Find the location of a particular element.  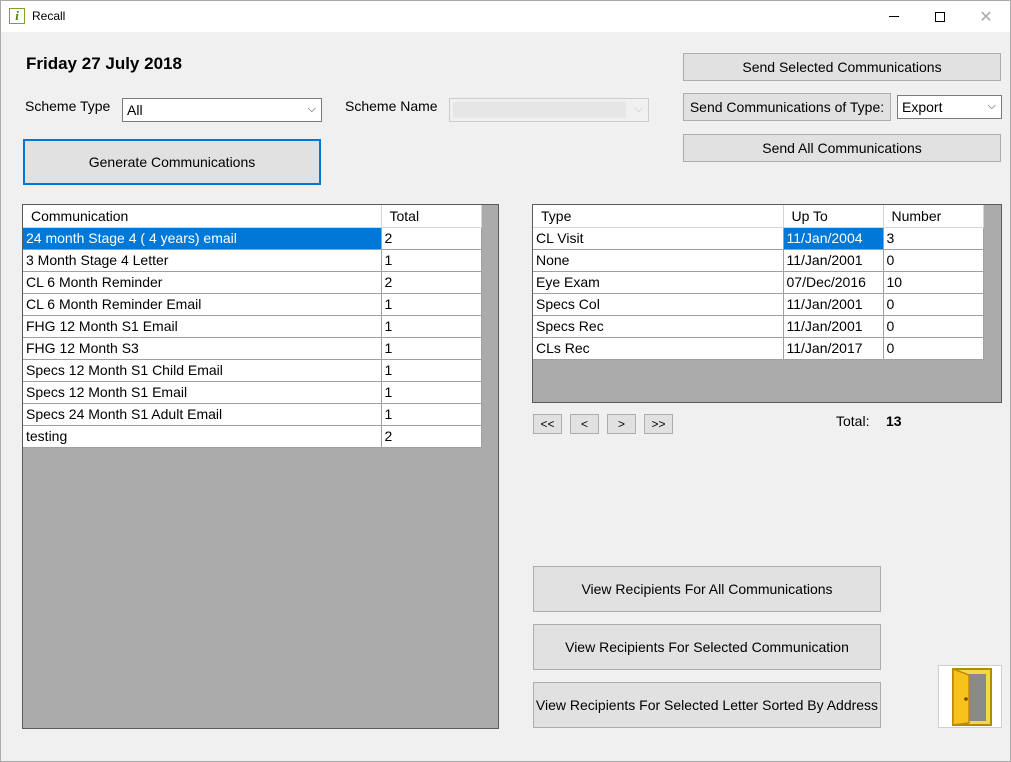

table-row: 24 month Stage 4 ( 4 years) email 2 is located at coordinates (252, 238).